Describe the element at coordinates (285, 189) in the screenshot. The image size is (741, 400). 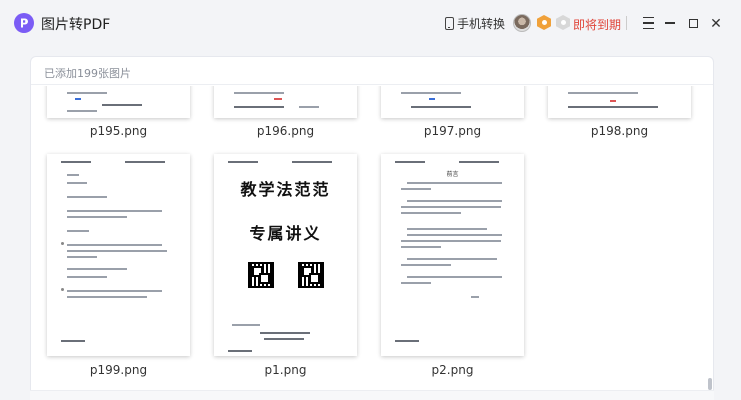
I see `page-heading: 教学法范范` at that location.